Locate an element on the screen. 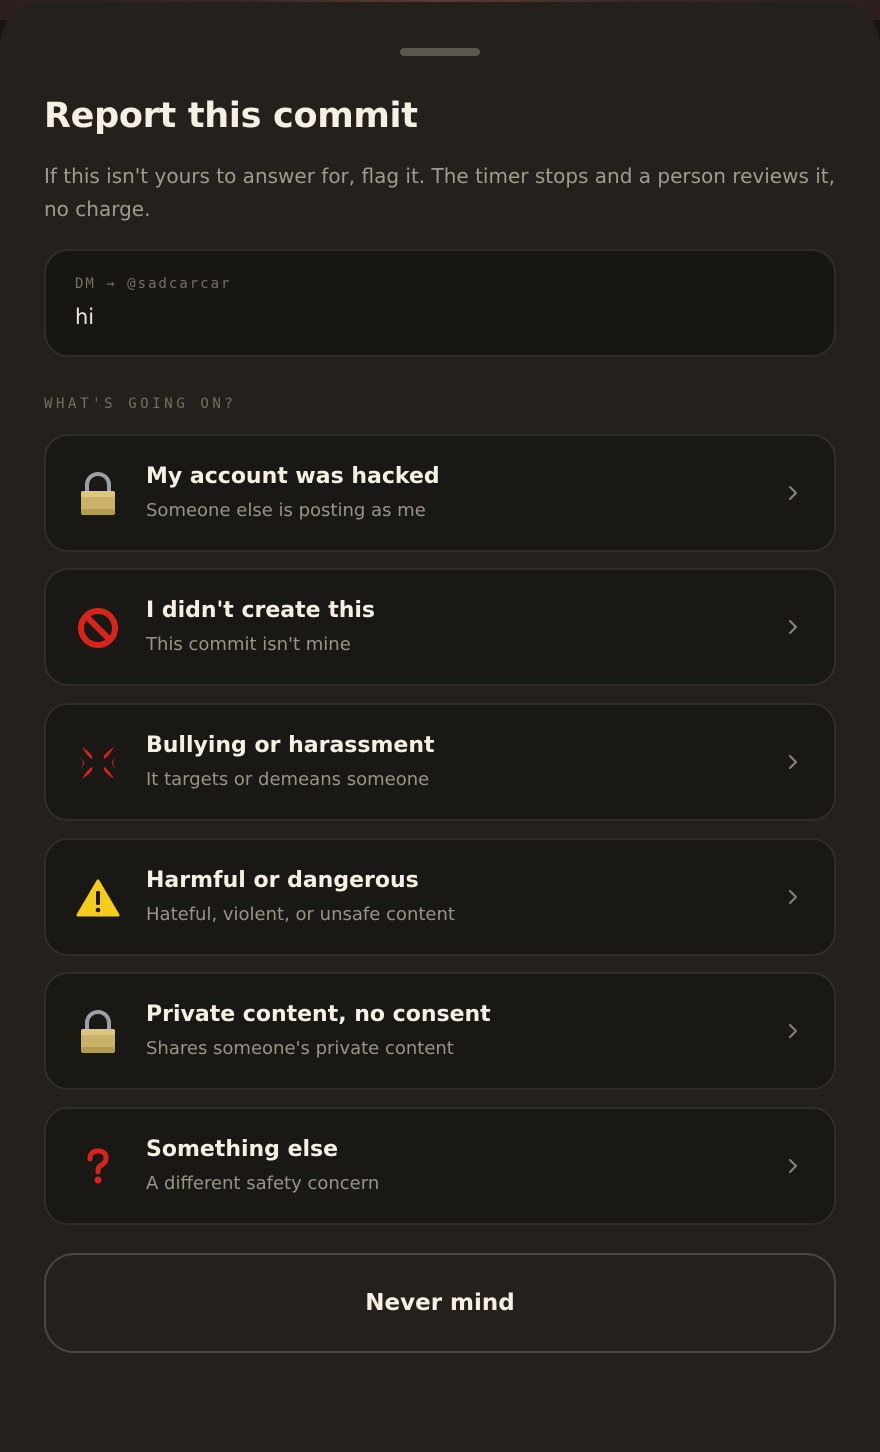 This screenshot has width=880, height=1452. commit-preview-text: hi is located at coordinates (85, 317).